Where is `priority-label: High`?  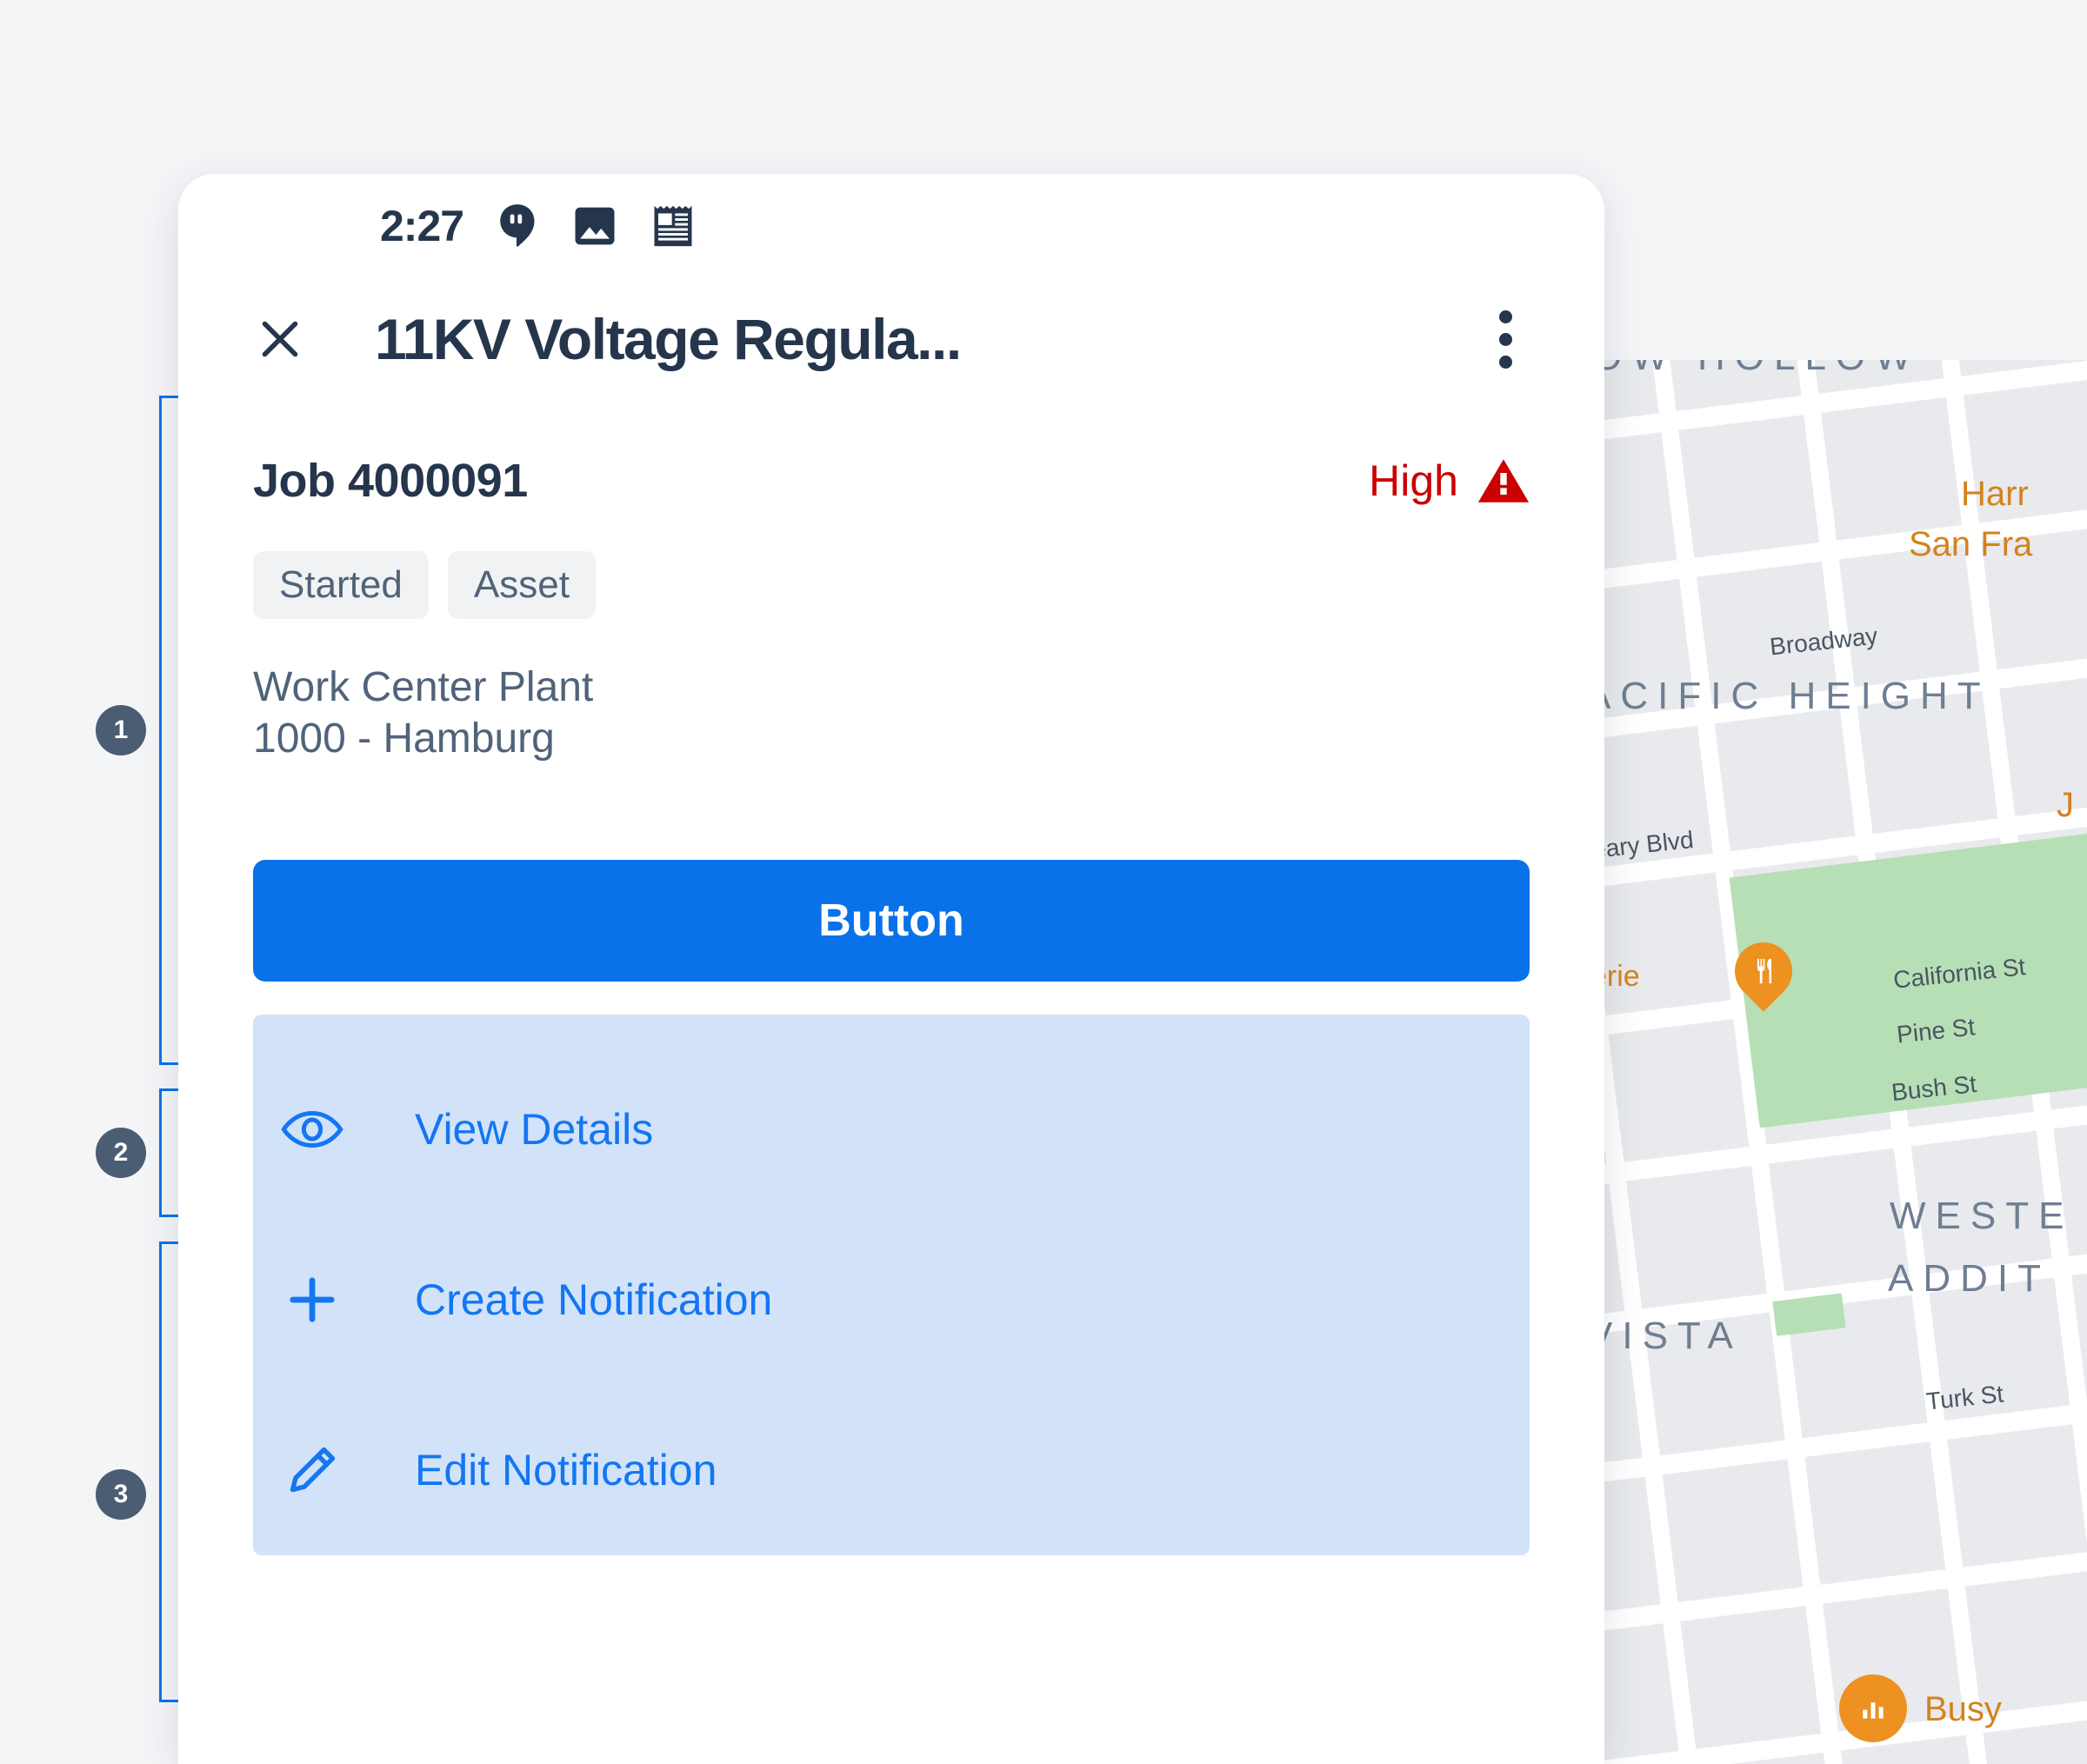 priority-label: High is located at coordinates (1414, 480).